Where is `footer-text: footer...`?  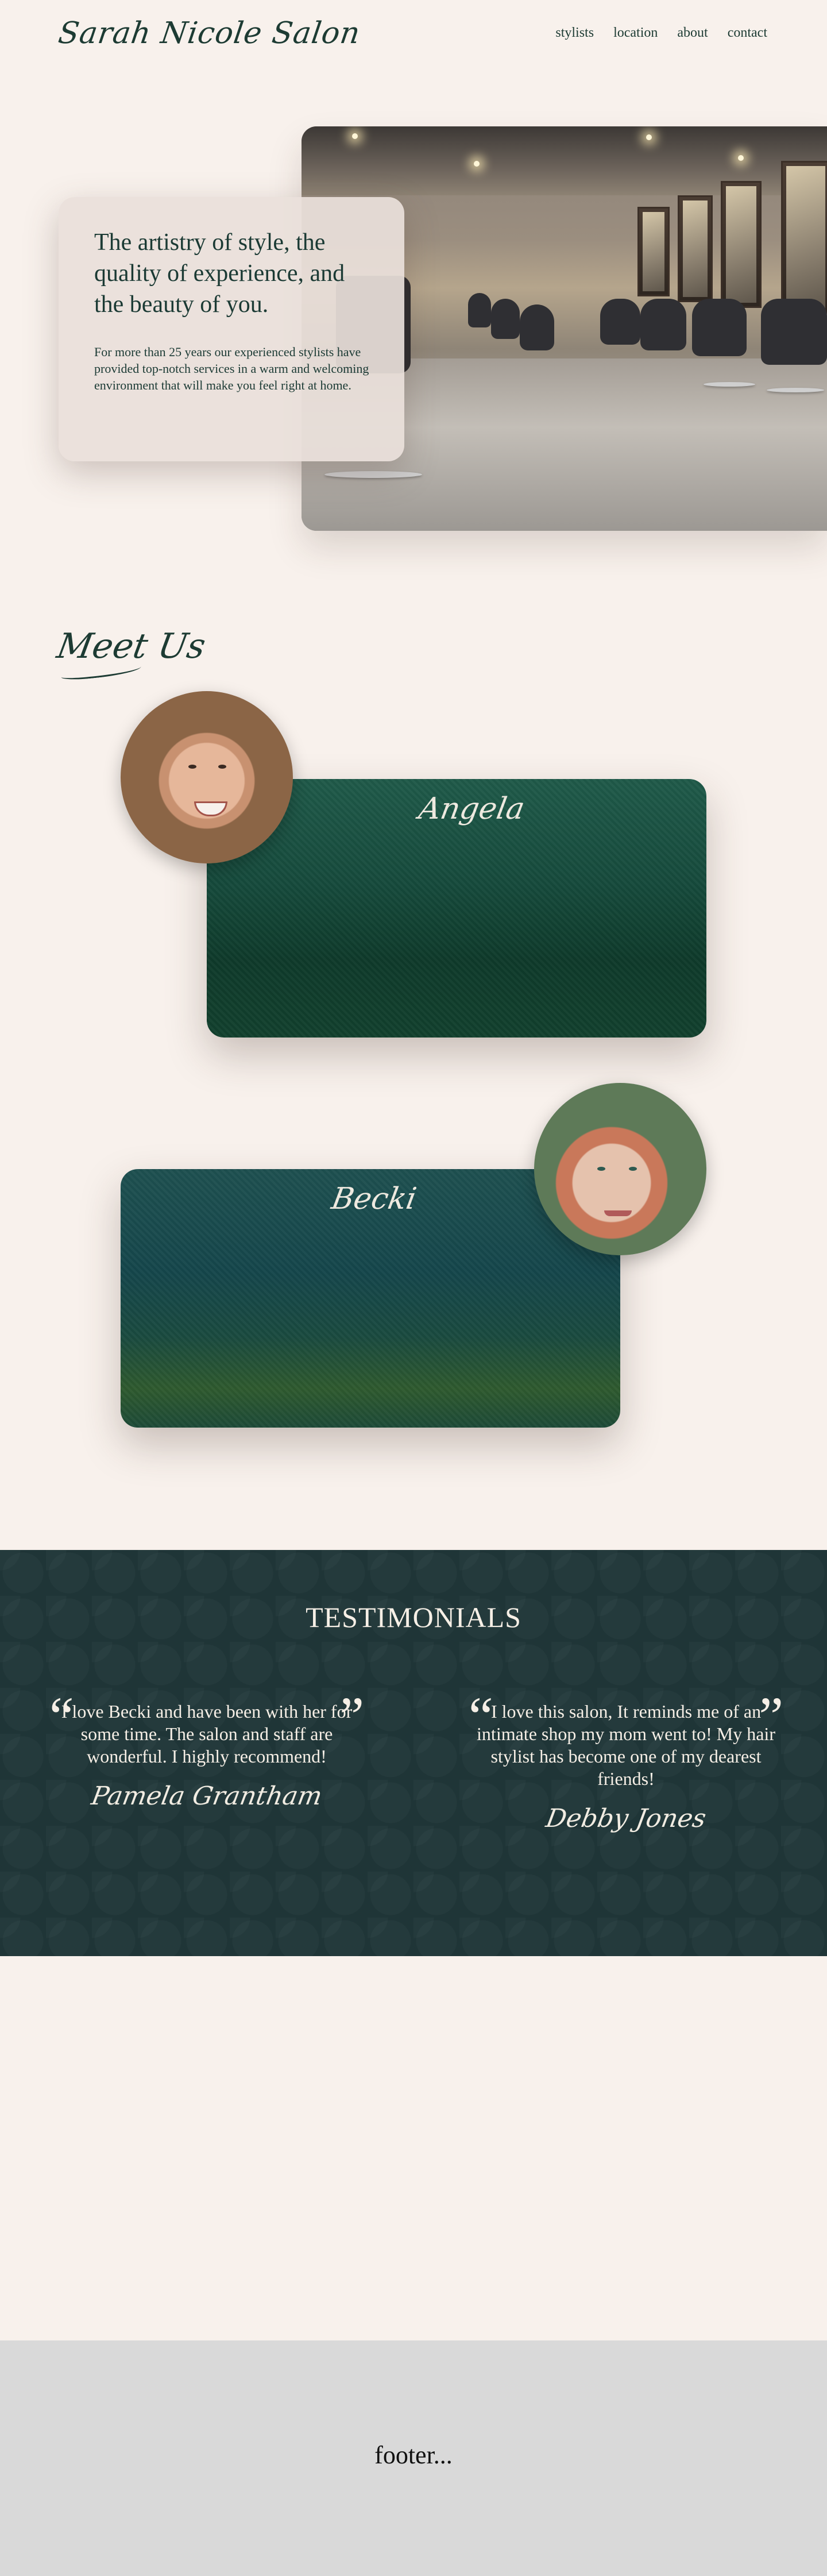 footer-text: footer... is located at coordinates (413, 2455).